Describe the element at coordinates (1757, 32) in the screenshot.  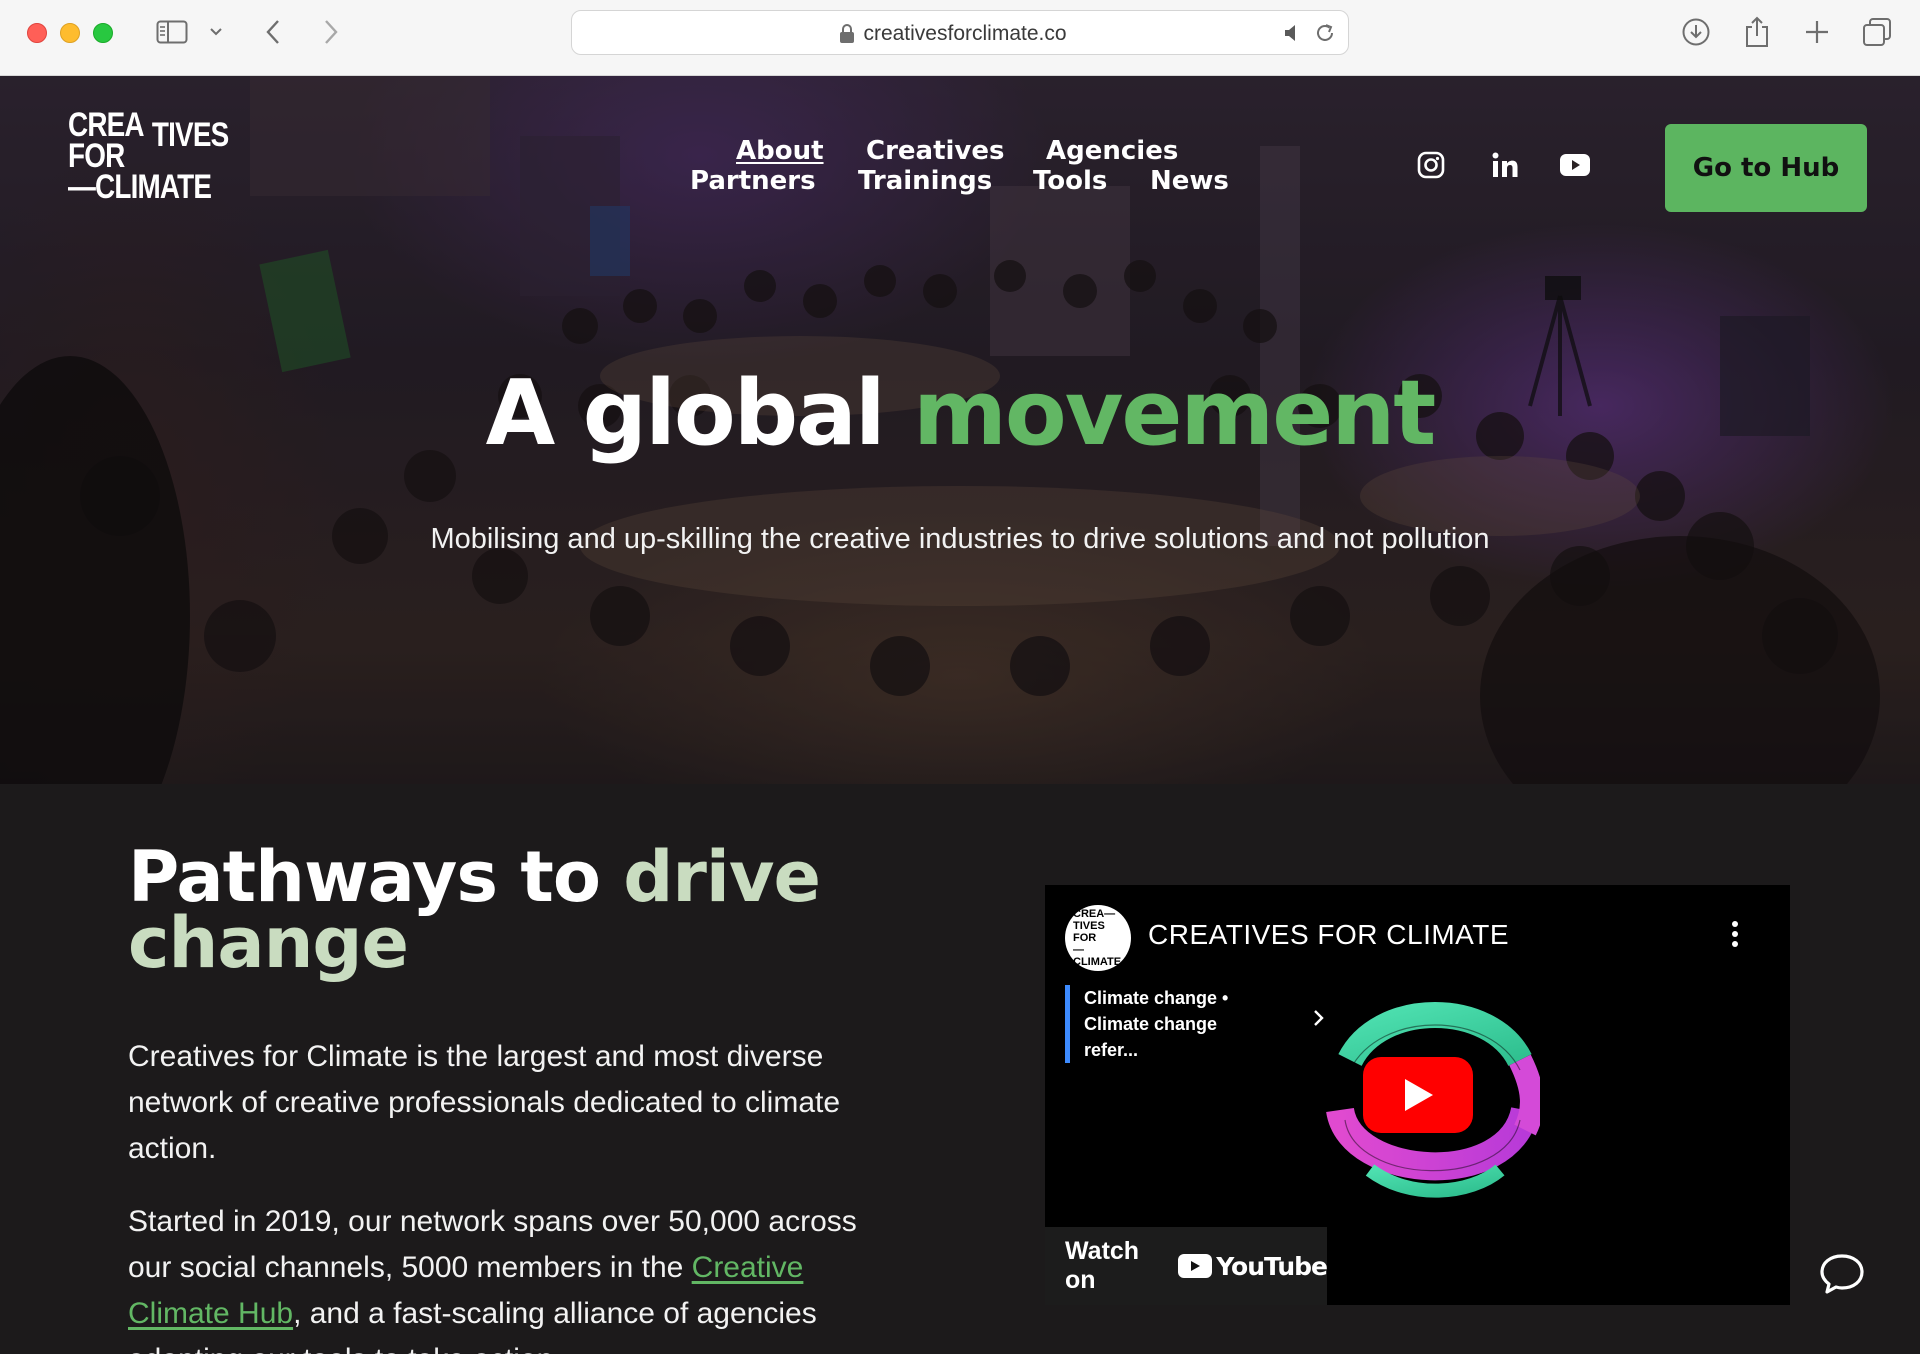
I see `share-icon` at that location.